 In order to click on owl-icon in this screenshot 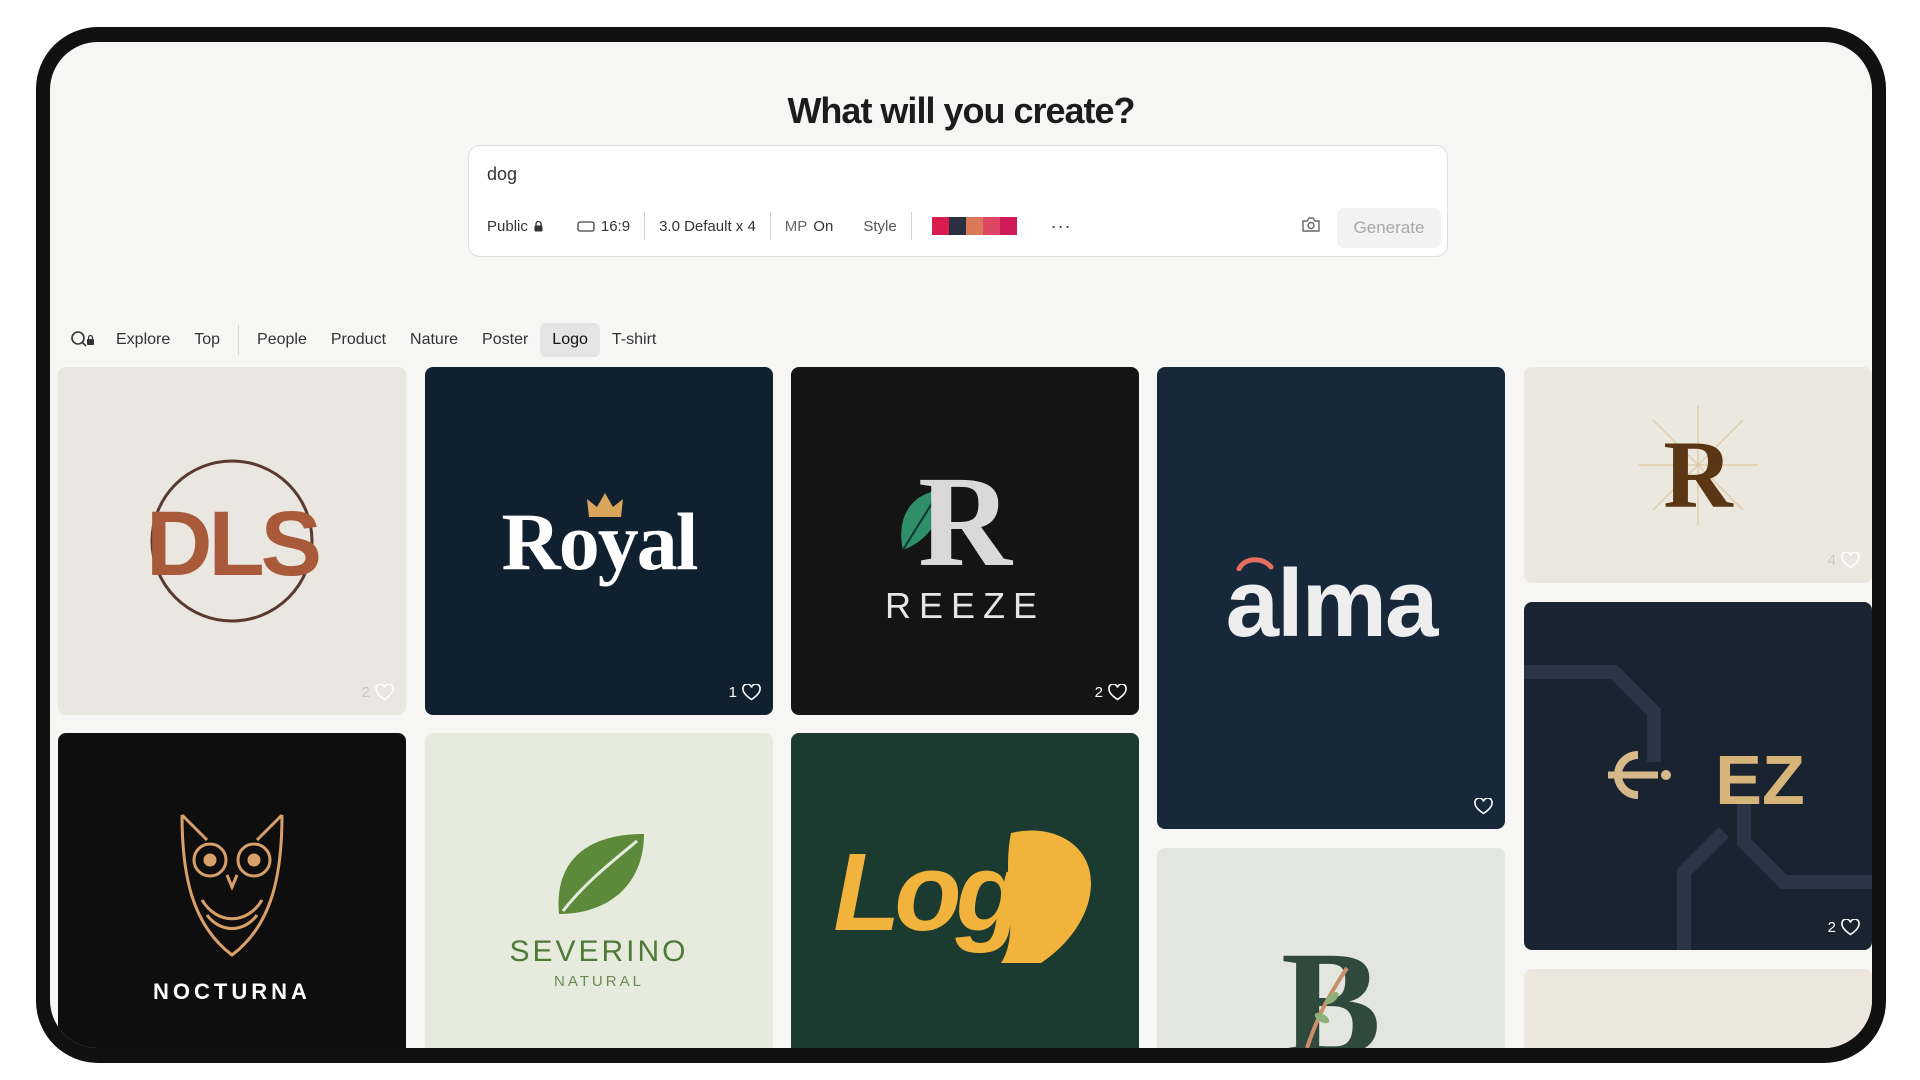, I will do `click(232, 885)`.